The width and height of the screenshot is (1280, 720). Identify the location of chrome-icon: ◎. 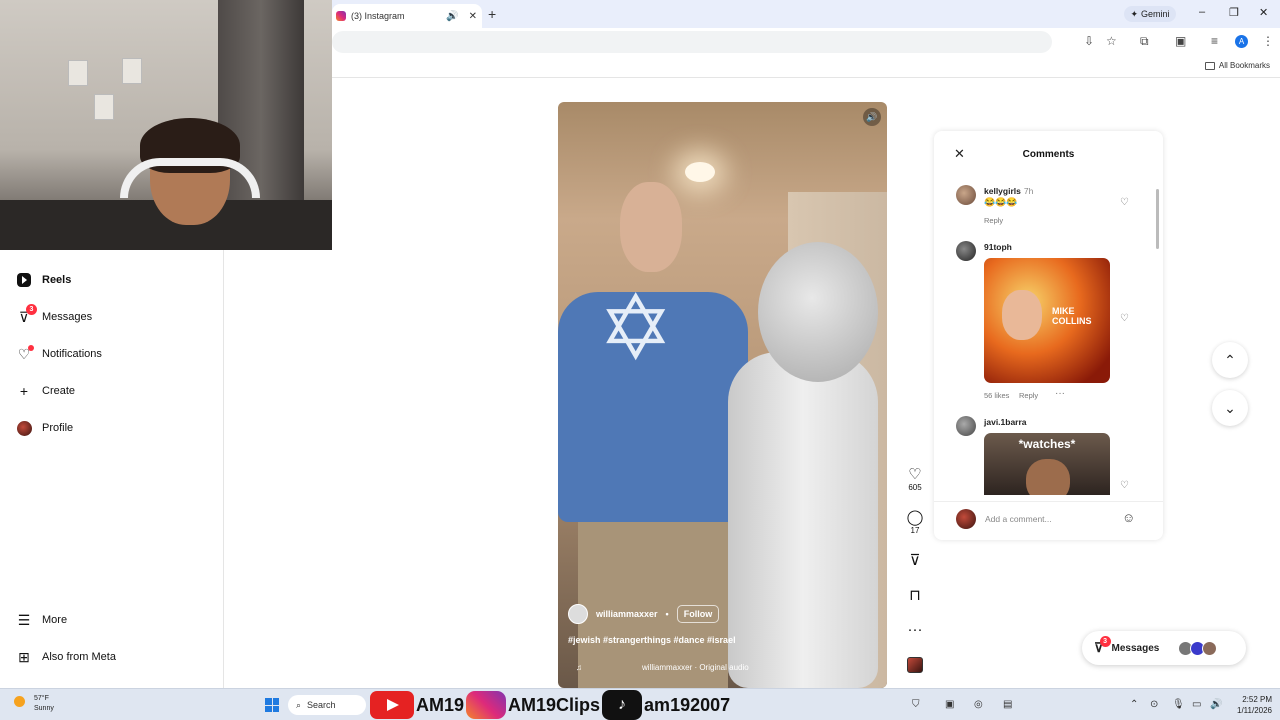
(978, 704).